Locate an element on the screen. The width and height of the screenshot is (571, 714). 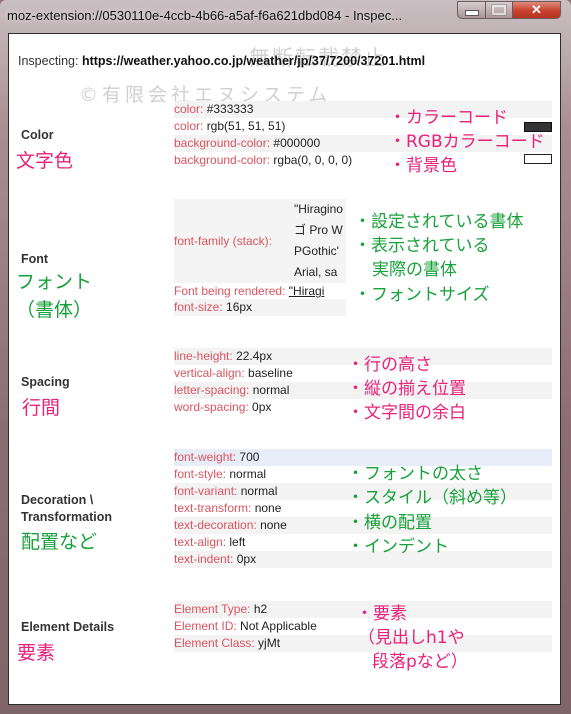
note-background: ・背景色 is located at coordinates (423, 166).